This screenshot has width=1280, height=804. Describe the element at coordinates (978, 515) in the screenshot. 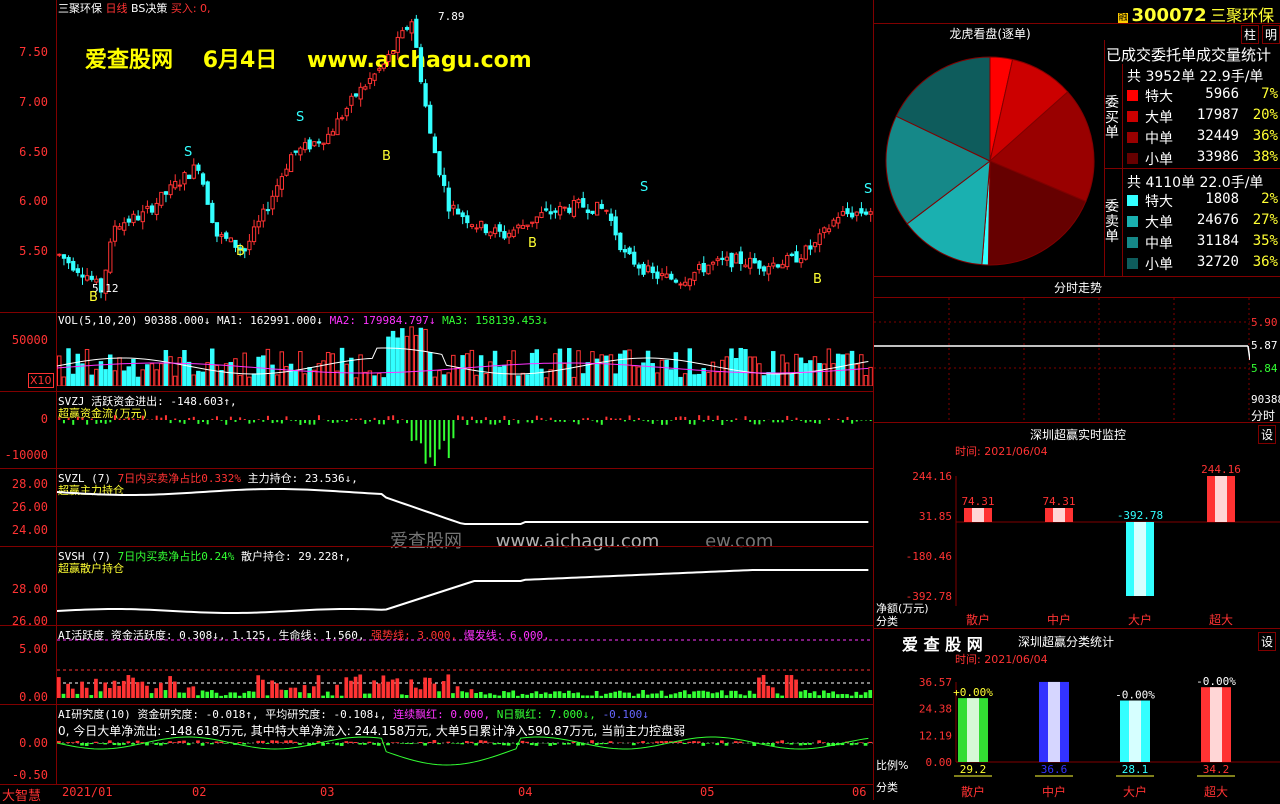

I see `monitor-bar-shine` at that location.